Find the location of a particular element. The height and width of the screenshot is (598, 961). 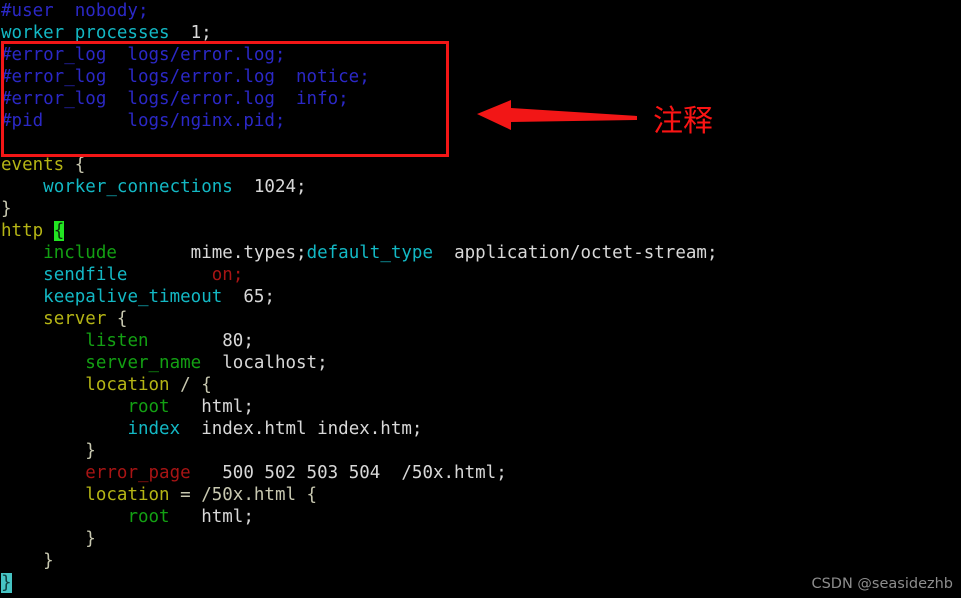

code-token: 65; is located at coordinates (248, 297).